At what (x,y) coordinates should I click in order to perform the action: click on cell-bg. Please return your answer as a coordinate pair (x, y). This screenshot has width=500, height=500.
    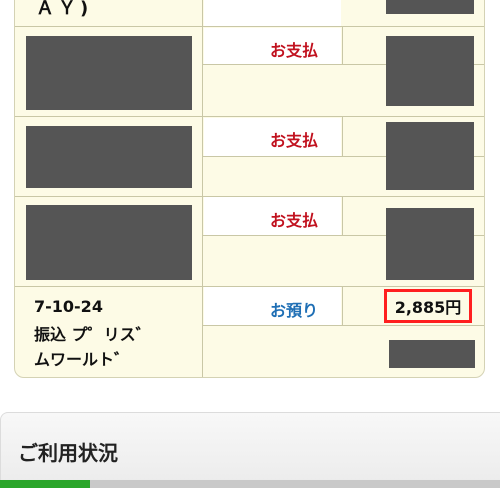
    Looking at the image, I should click on (272, 13).